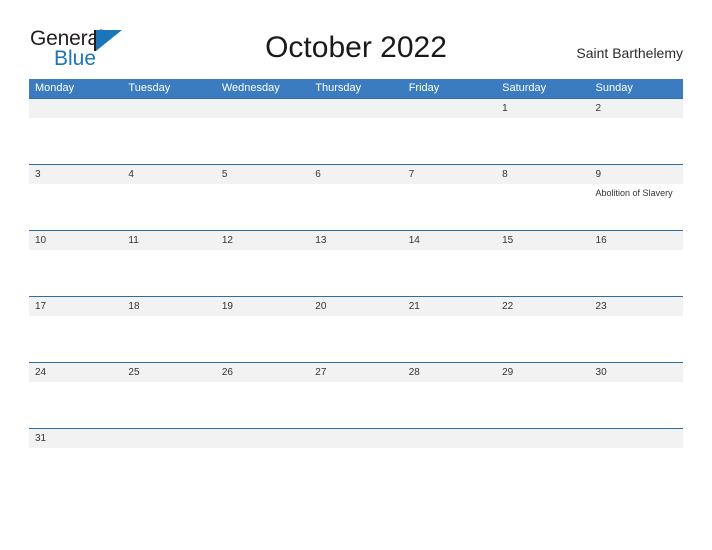  I want to click on calendar-day-cell: 29, so click(542, 395).